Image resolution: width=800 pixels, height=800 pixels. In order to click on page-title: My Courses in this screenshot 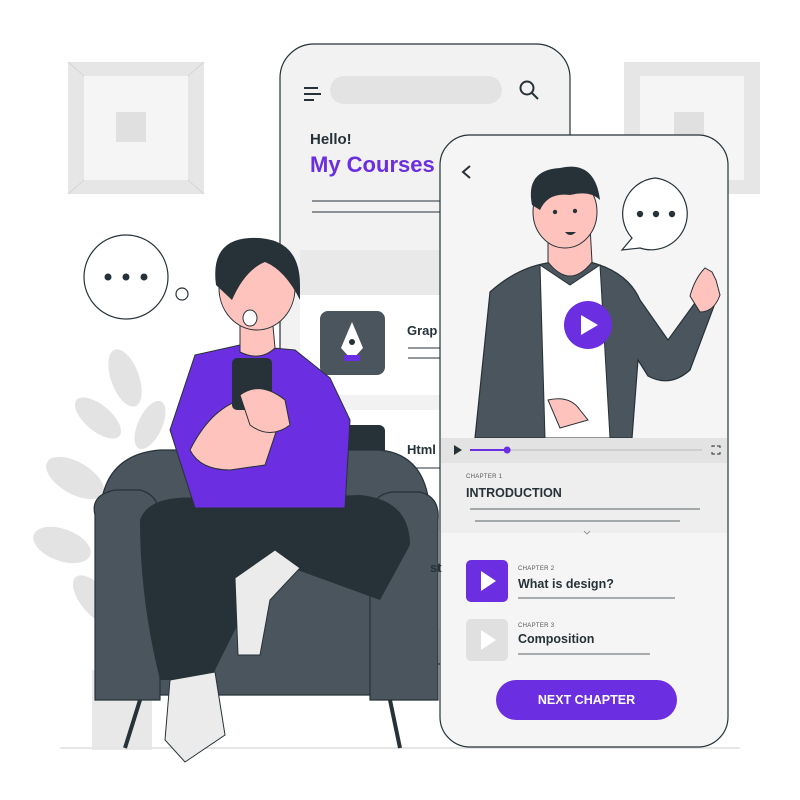, I will do `click(372, 164)`.